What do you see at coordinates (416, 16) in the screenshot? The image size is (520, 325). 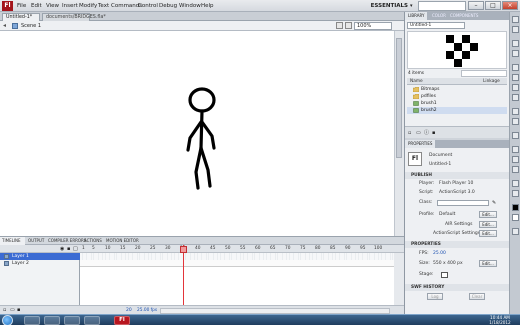 I see `tab-library: LIBRARY` at bounding box center [416, 16].